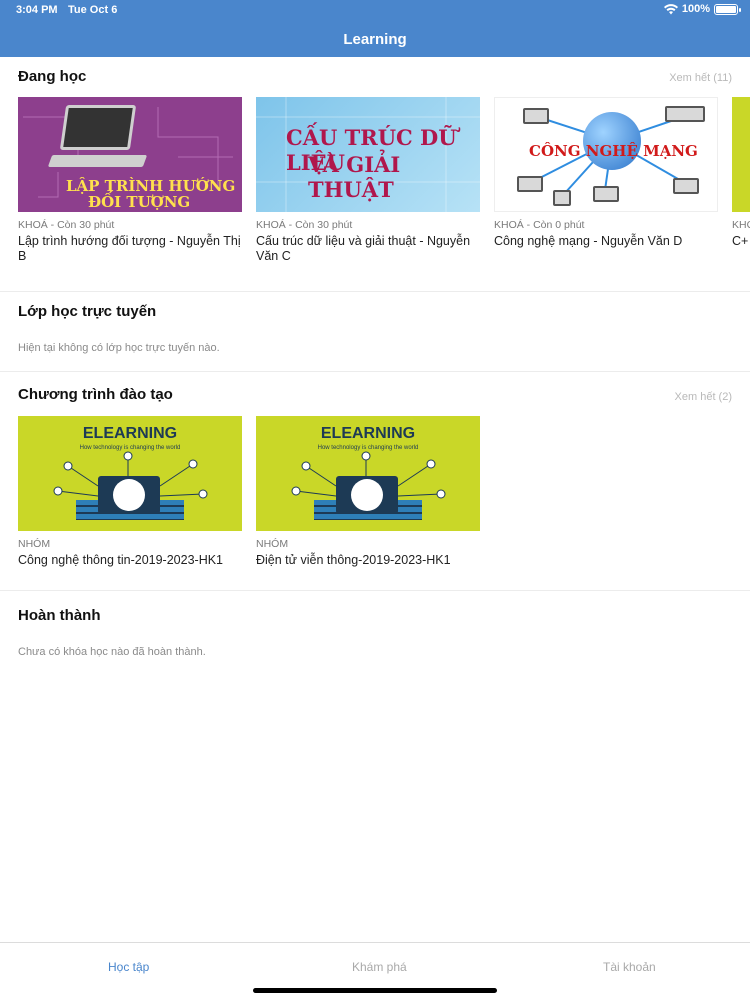 The width and height of the screenshot is (750, 1000). I want to click on globe-icon, so click(612, 141).